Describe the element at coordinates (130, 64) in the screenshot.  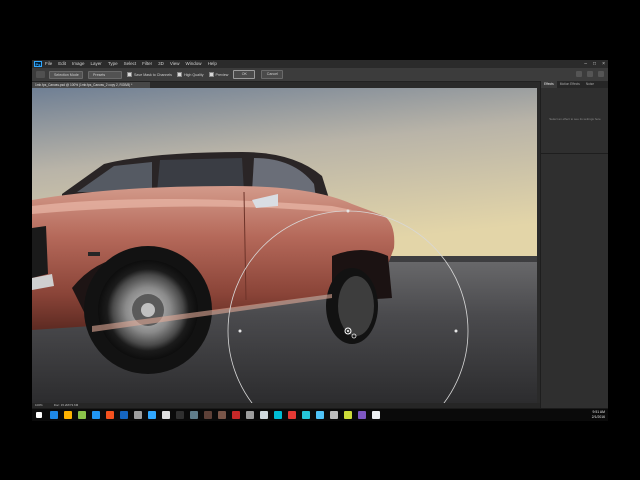
I see `menu-select: Select` at that location.